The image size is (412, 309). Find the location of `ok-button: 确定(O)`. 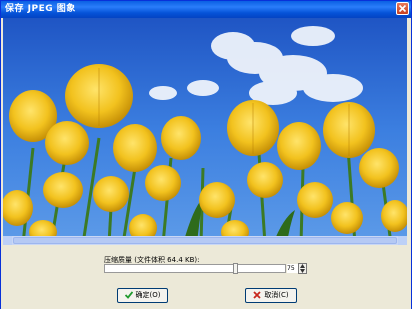

ok-button: 确定(O) is located at coordinates (142, 295).